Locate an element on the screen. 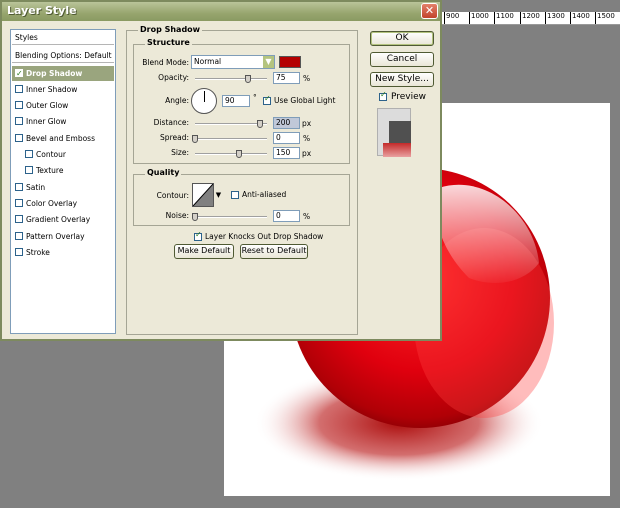 The image size is (620, 508). style-item-inner-glow: Inner Glow is located at coordinates (63, 121).